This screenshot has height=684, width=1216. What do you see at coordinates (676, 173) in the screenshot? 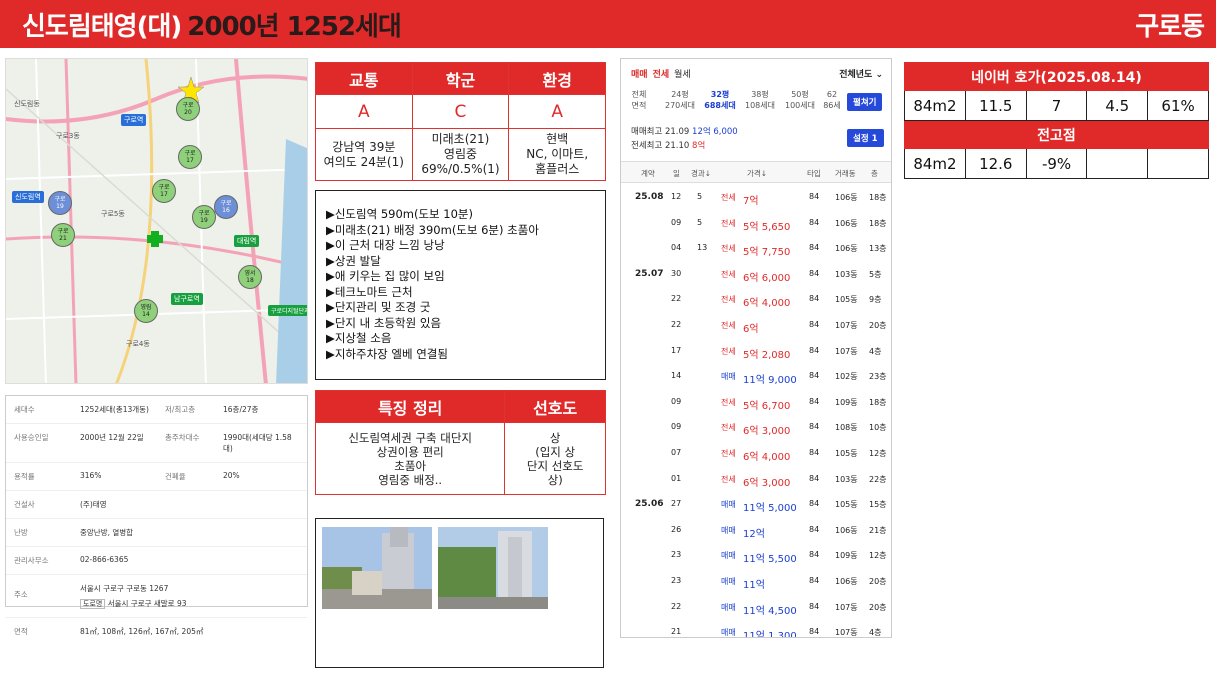
I see `col-header: 일` at bounding box center [676, 173].